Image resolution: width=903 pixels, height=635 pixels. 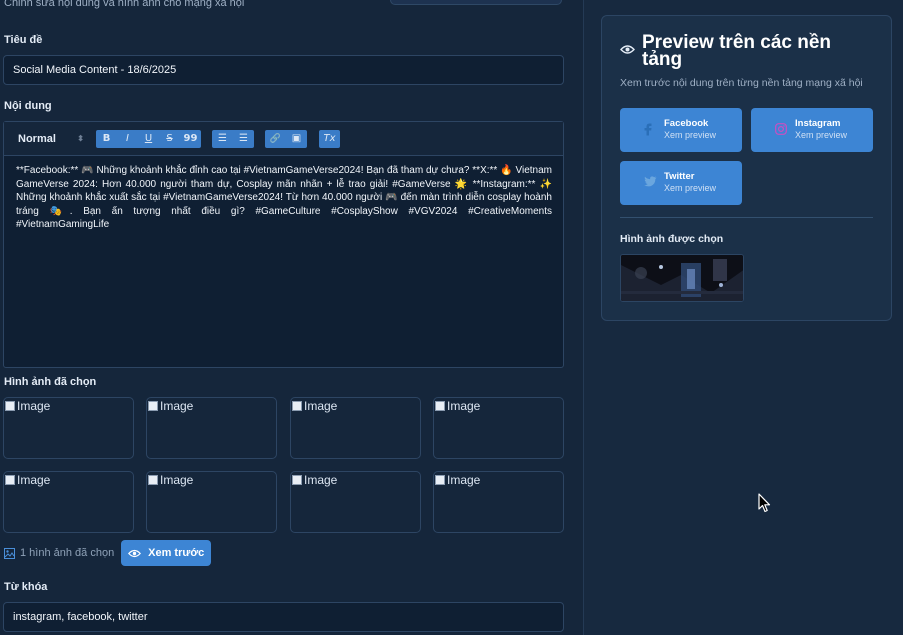 I want to click on platform-name: Instagram, so click(x=818, y=123).